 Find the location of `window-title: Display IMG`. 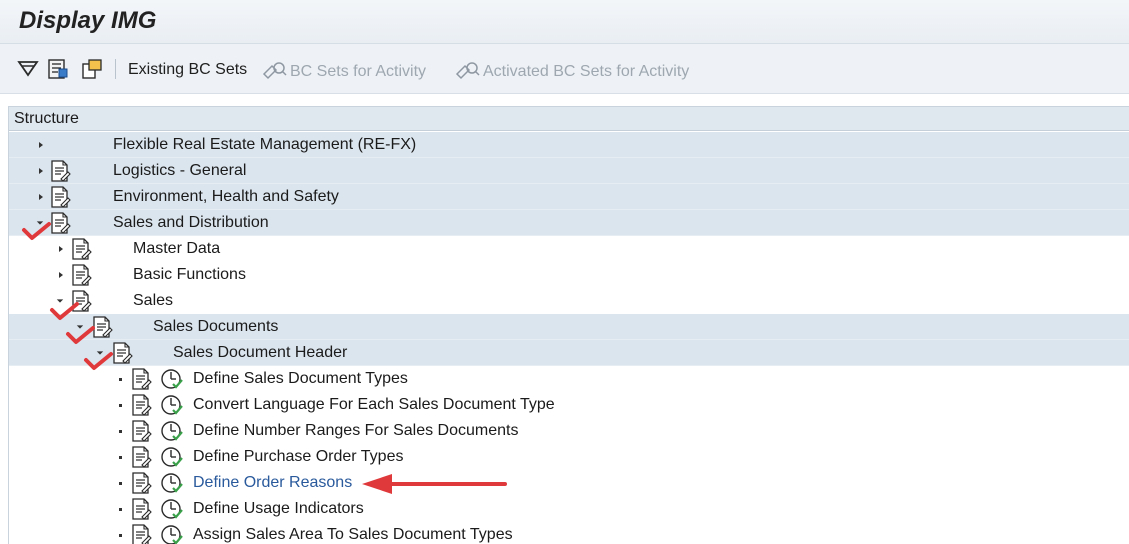

window-title: Display IMG is located at coordinates (88, 20).